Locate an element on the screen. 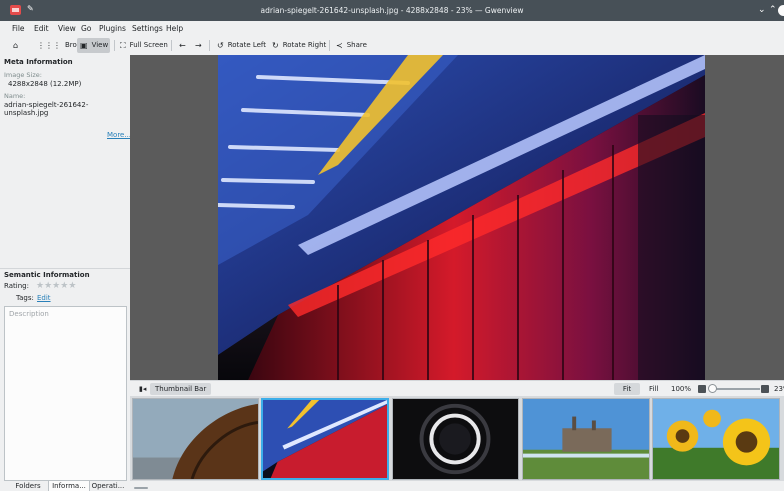  description-field: Description is located at coordinates (65, 393).